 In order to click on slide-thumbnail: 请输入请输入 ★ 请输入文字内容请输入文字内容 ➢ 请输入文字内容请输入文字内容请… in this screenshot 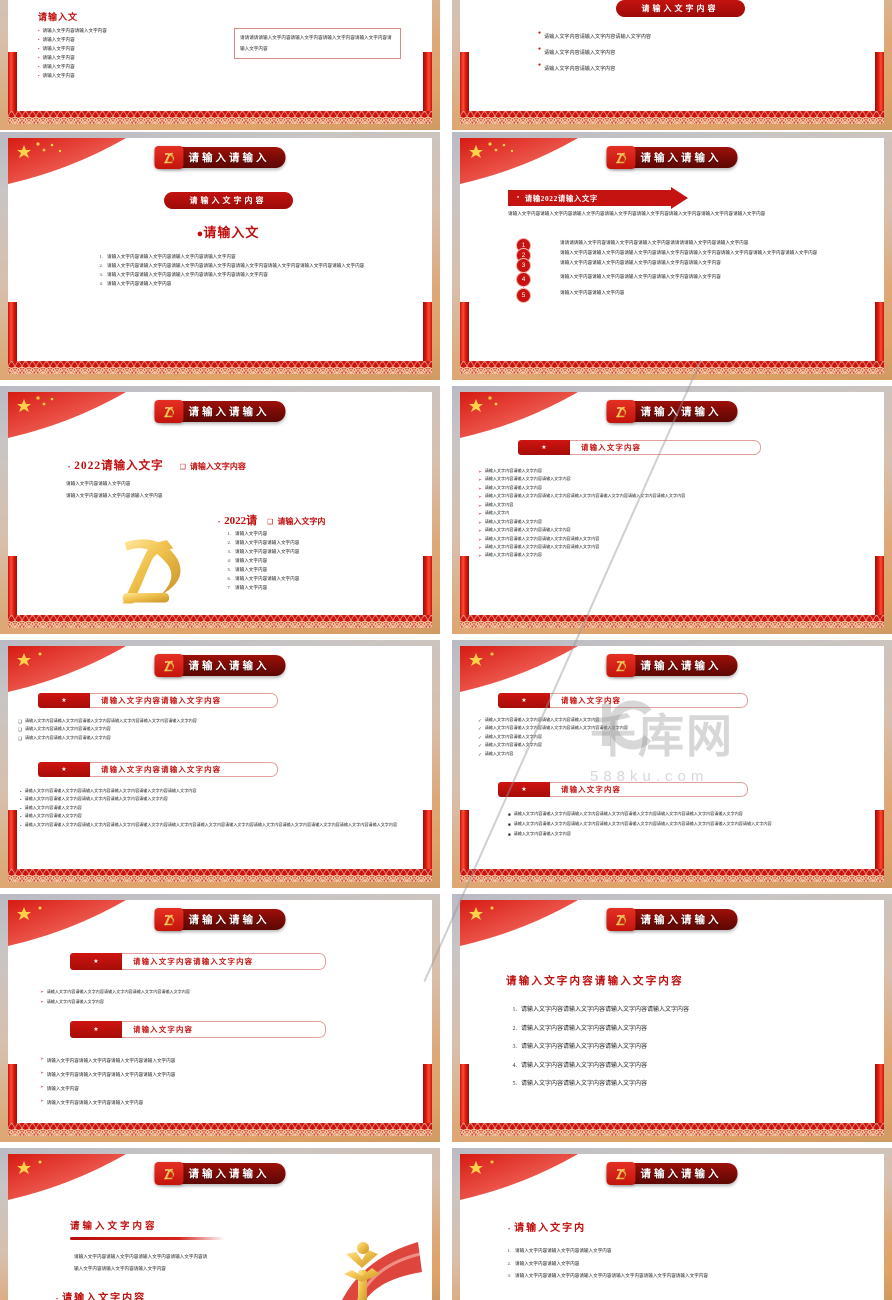, I will do `click(220, 1018)`.